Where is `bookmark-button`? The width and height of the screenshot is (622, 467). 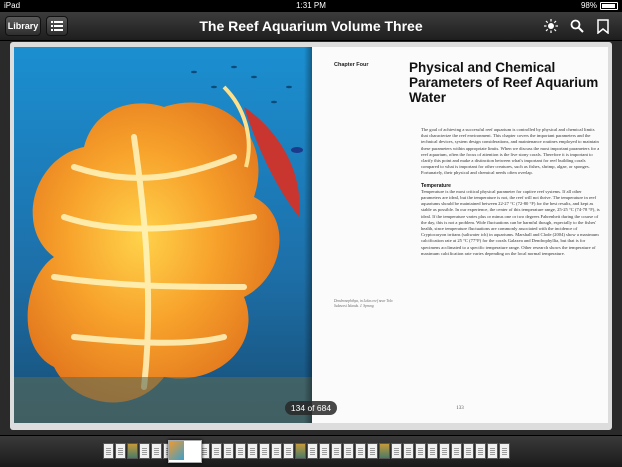 bookmark-button is located at coordinates (603, 26).